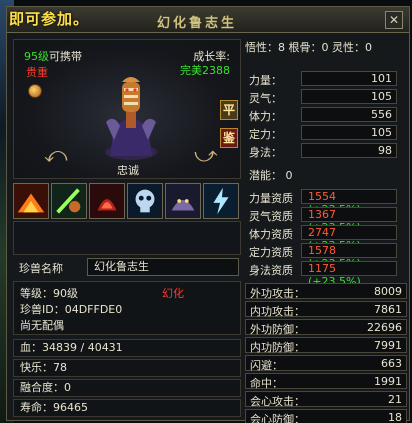 The width and height of the screenshot is (412, 423). I want to click on attr-strength: 力量： 101, so click(326, 79).